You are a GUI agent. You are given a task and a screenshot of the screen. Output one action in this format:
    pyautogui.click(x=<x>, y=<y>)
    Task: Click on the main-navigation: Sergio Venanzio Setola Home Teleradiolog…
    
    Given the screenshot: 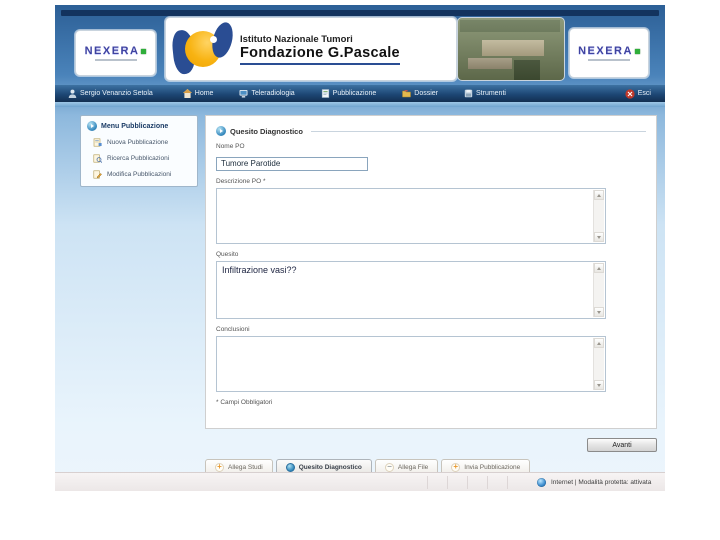 What is the action you would take?
    pyautogui.click(x=360, y=93)
    